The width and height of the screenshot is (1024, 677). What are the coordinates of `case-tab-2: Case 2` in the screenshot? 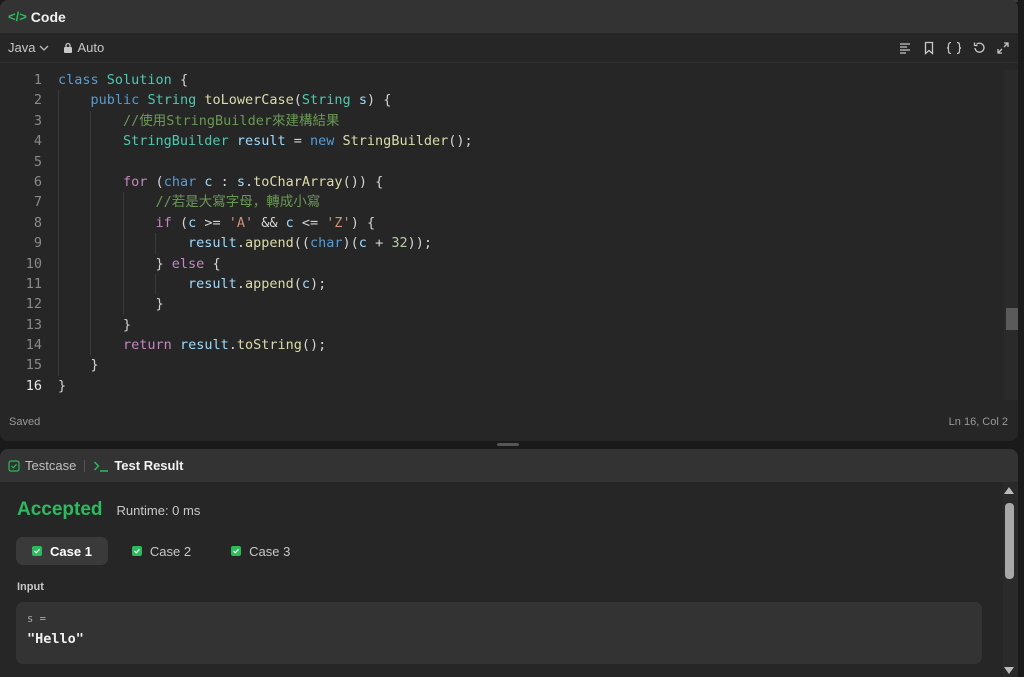 It's located at (161, 551).